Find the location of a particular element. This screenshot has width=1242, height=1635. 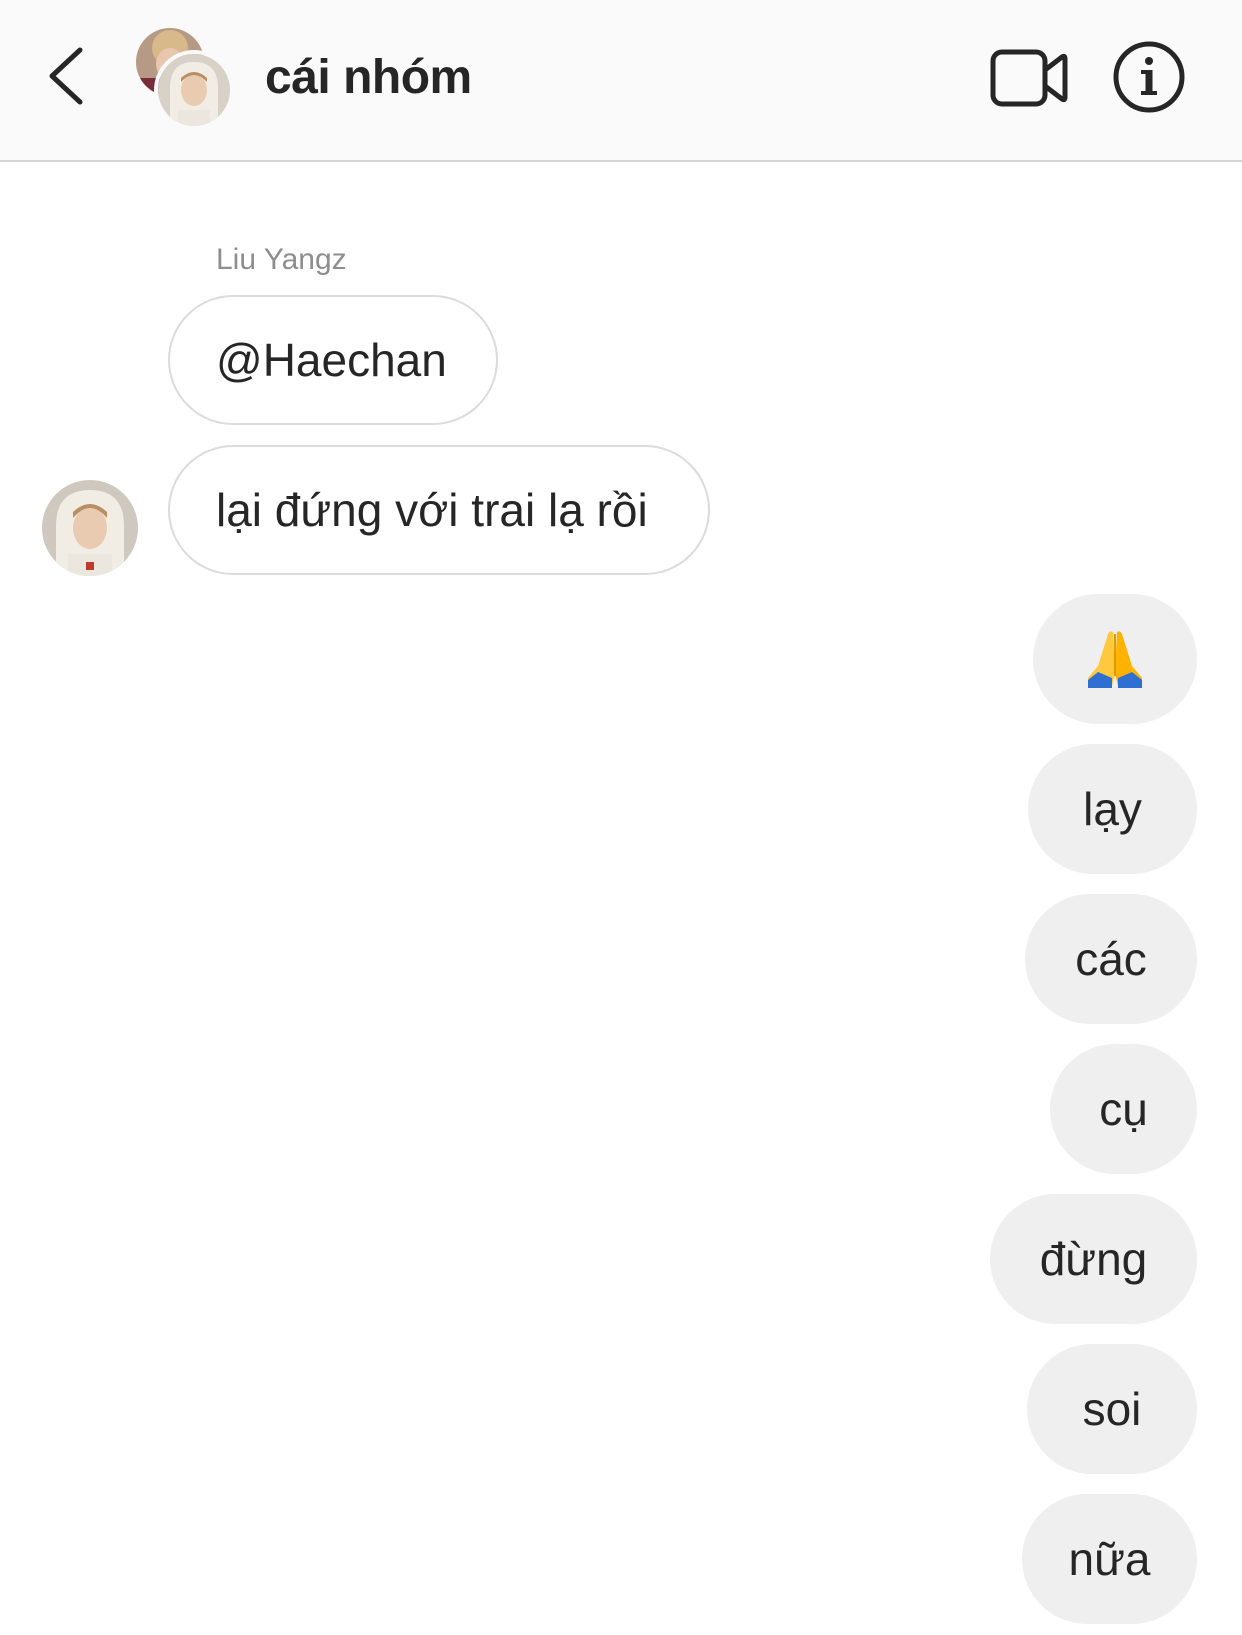

outgoing-message: lạy is located at coordinates (1112, 809).